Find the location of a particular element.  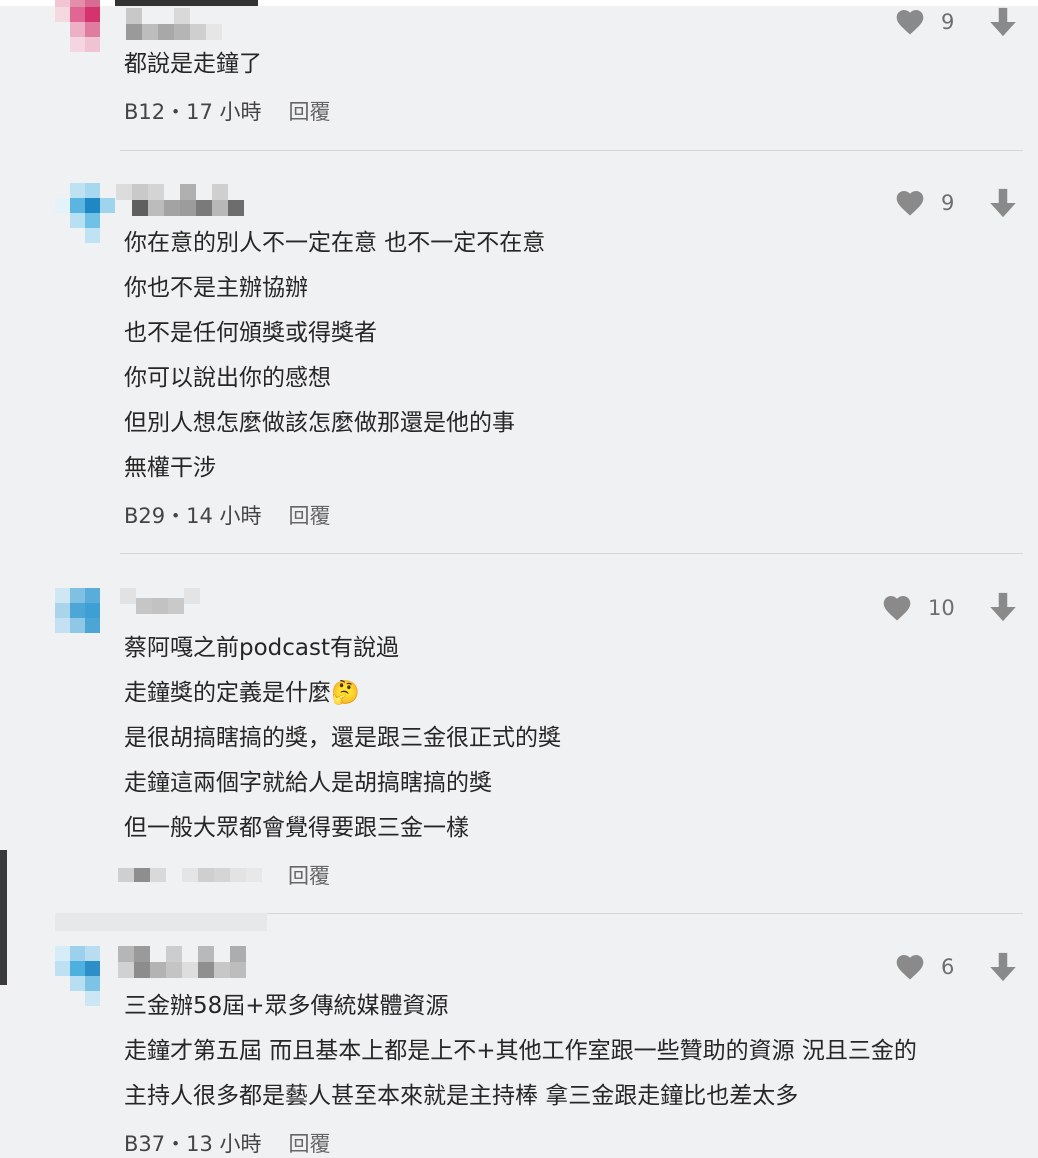

comment-meta: B12・17 小時 回覆 is located at coordinates (227, 111).